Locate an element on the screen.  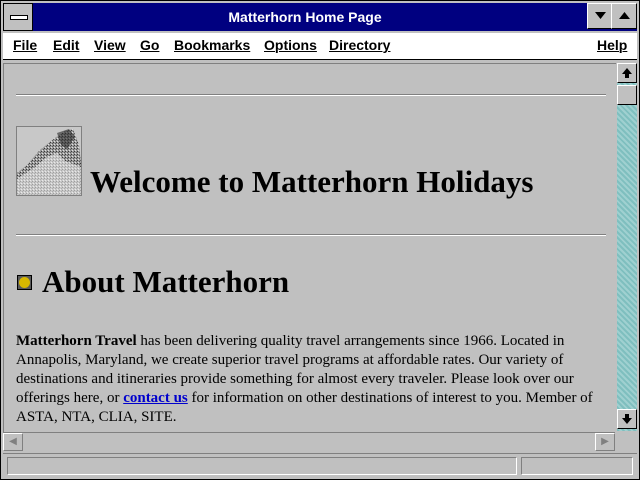
vertical-scrollbar is located at coordinates (627, 247).